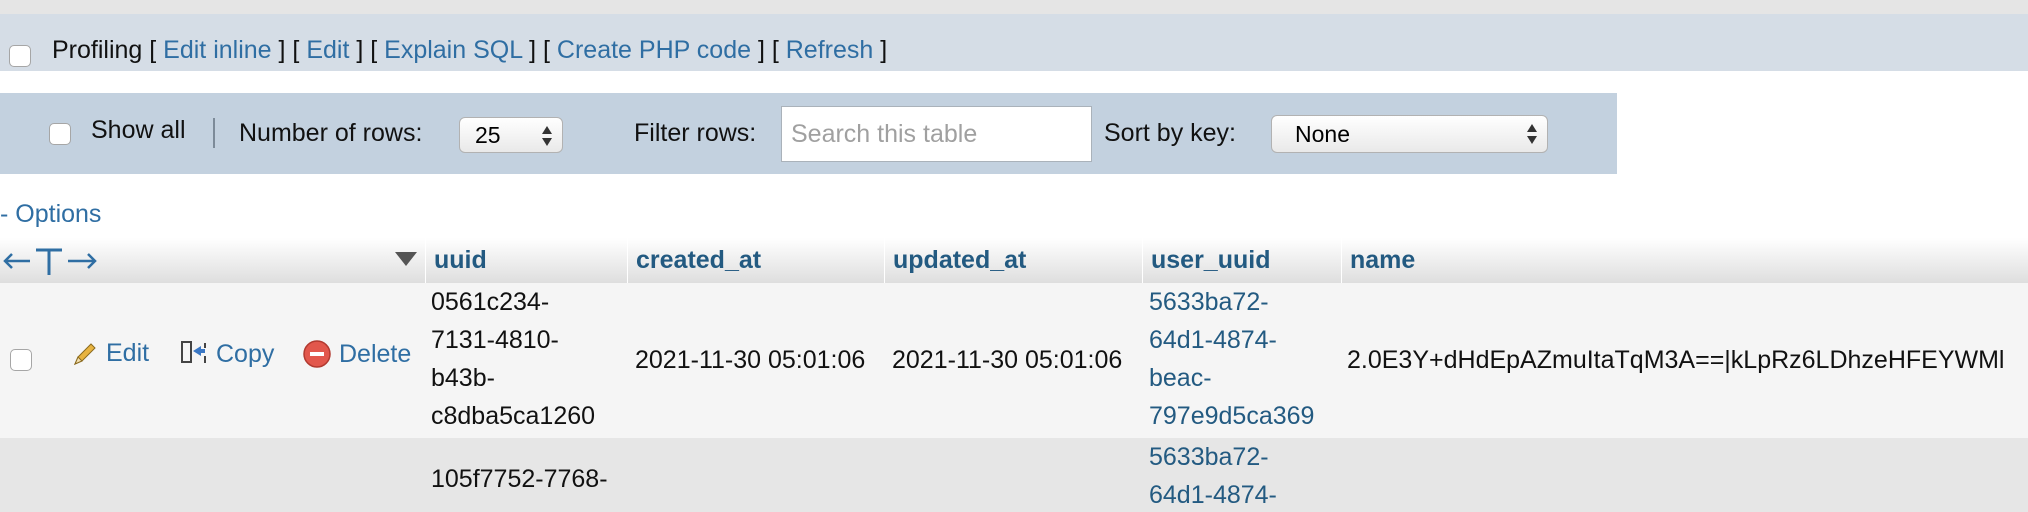 The image size is (2028, 512). I want to click on top-strip, so click(1014, 7).